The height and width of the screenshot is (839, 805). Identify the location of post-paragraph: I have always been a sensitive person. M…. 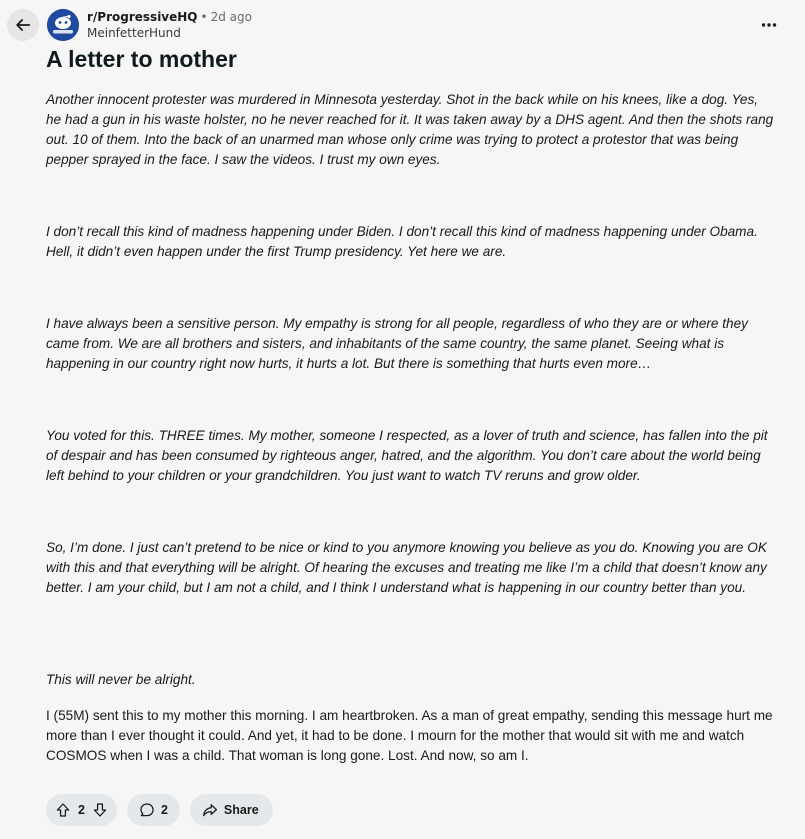
(397, 343).